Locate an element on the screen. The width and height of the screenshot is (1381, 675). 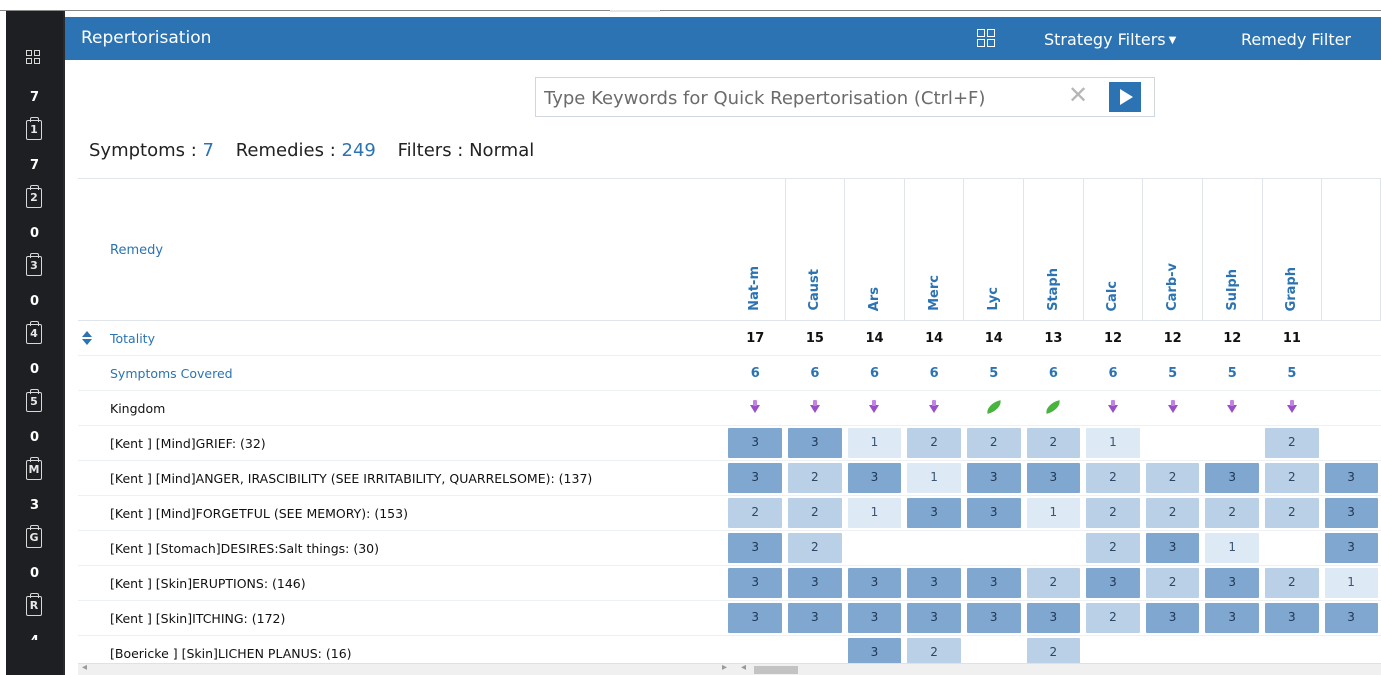
clipboard-1-icon: 1 is located at coordinates (34, 128).